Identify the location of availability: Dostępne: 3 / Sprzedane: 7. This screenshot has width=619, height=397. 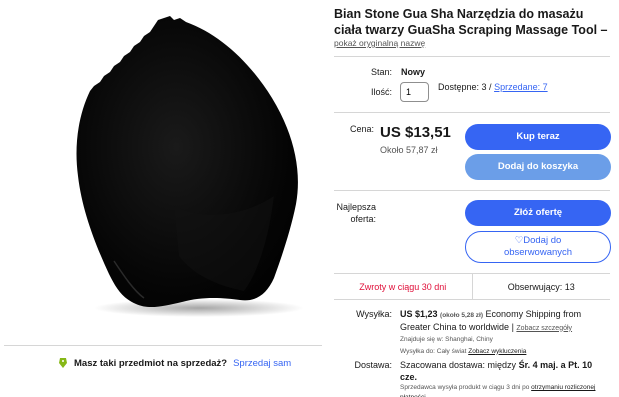
(493, 87).